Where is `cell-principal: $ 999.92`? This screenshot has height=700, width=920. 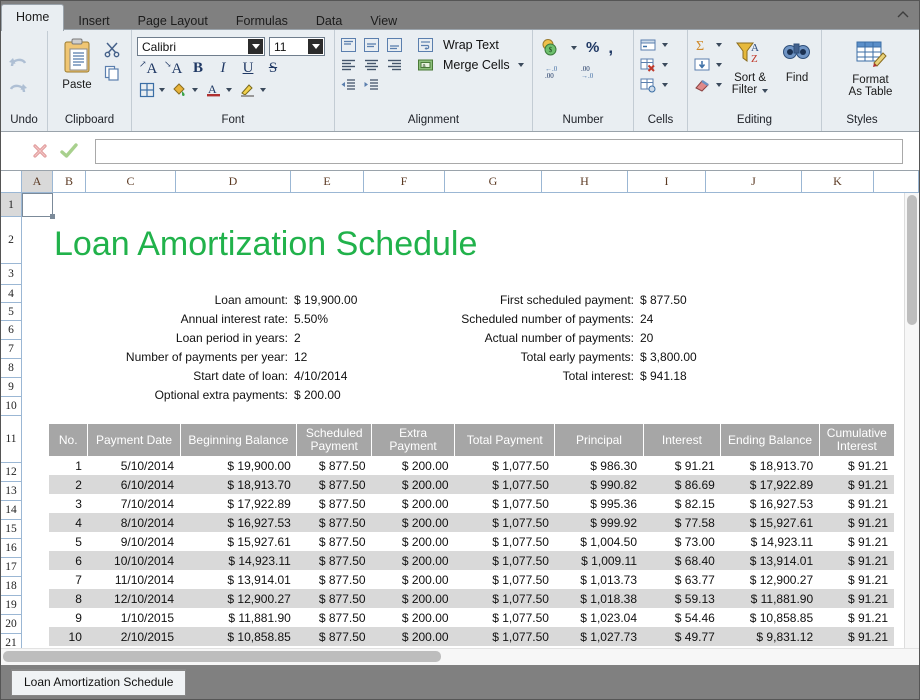
cell-principal: $ 999.92 is located at coordinates (598, 522).